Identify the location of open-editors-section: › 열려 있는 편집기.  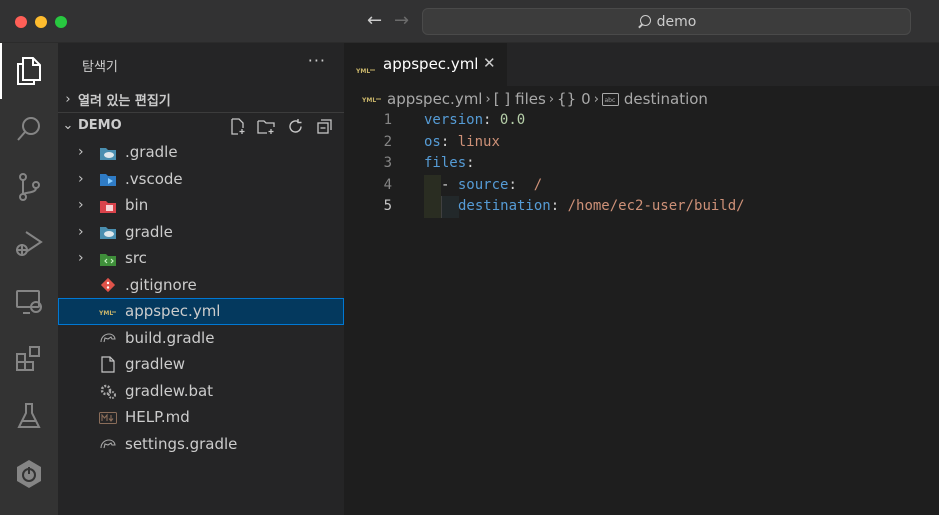
(201, 99).